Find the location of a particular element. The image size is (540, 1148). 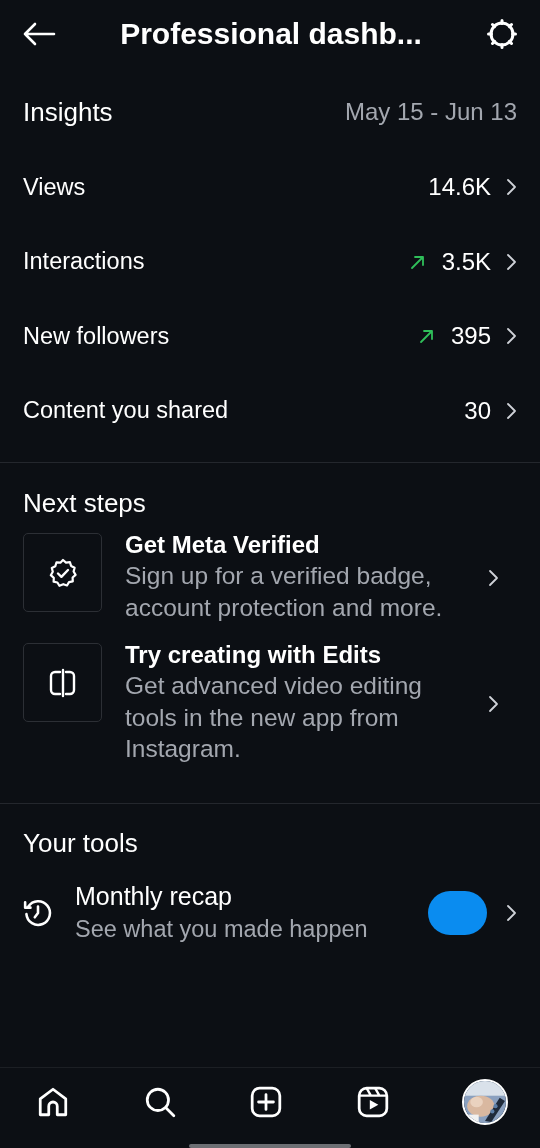

item-description: Get advanced video editing tools in the new app from Instagram. is located at coordinates (274, 717).